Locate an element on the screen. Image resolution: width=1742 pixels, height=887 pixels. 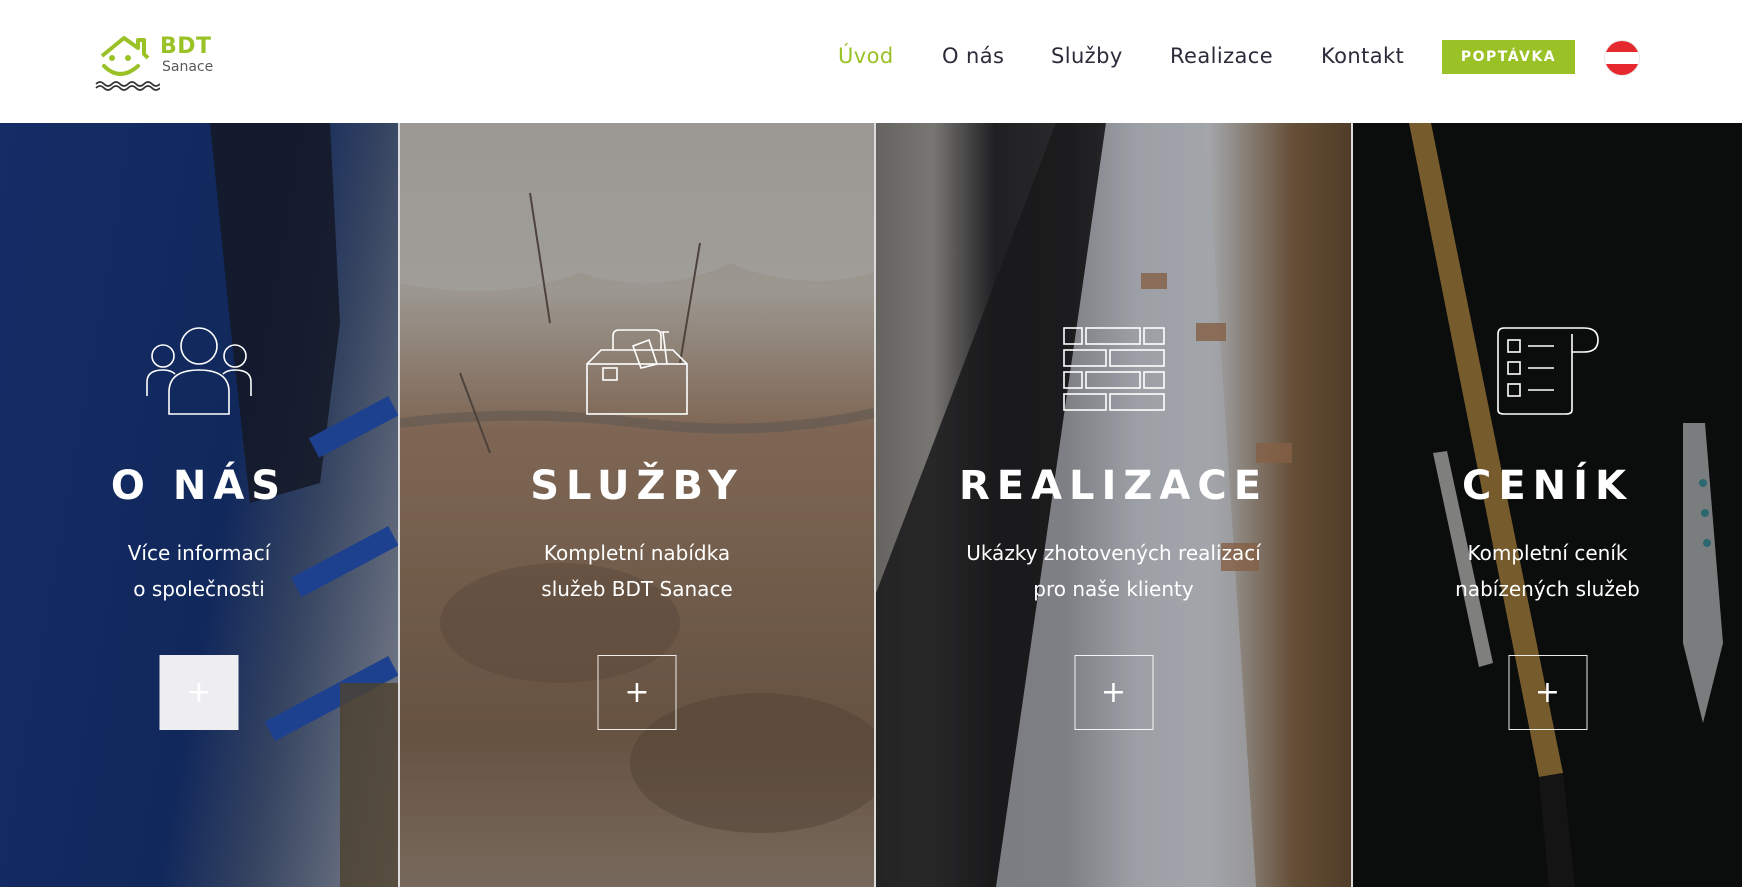
poptavka-button: POPTÁVKA is located at coordinates (1508, 57).